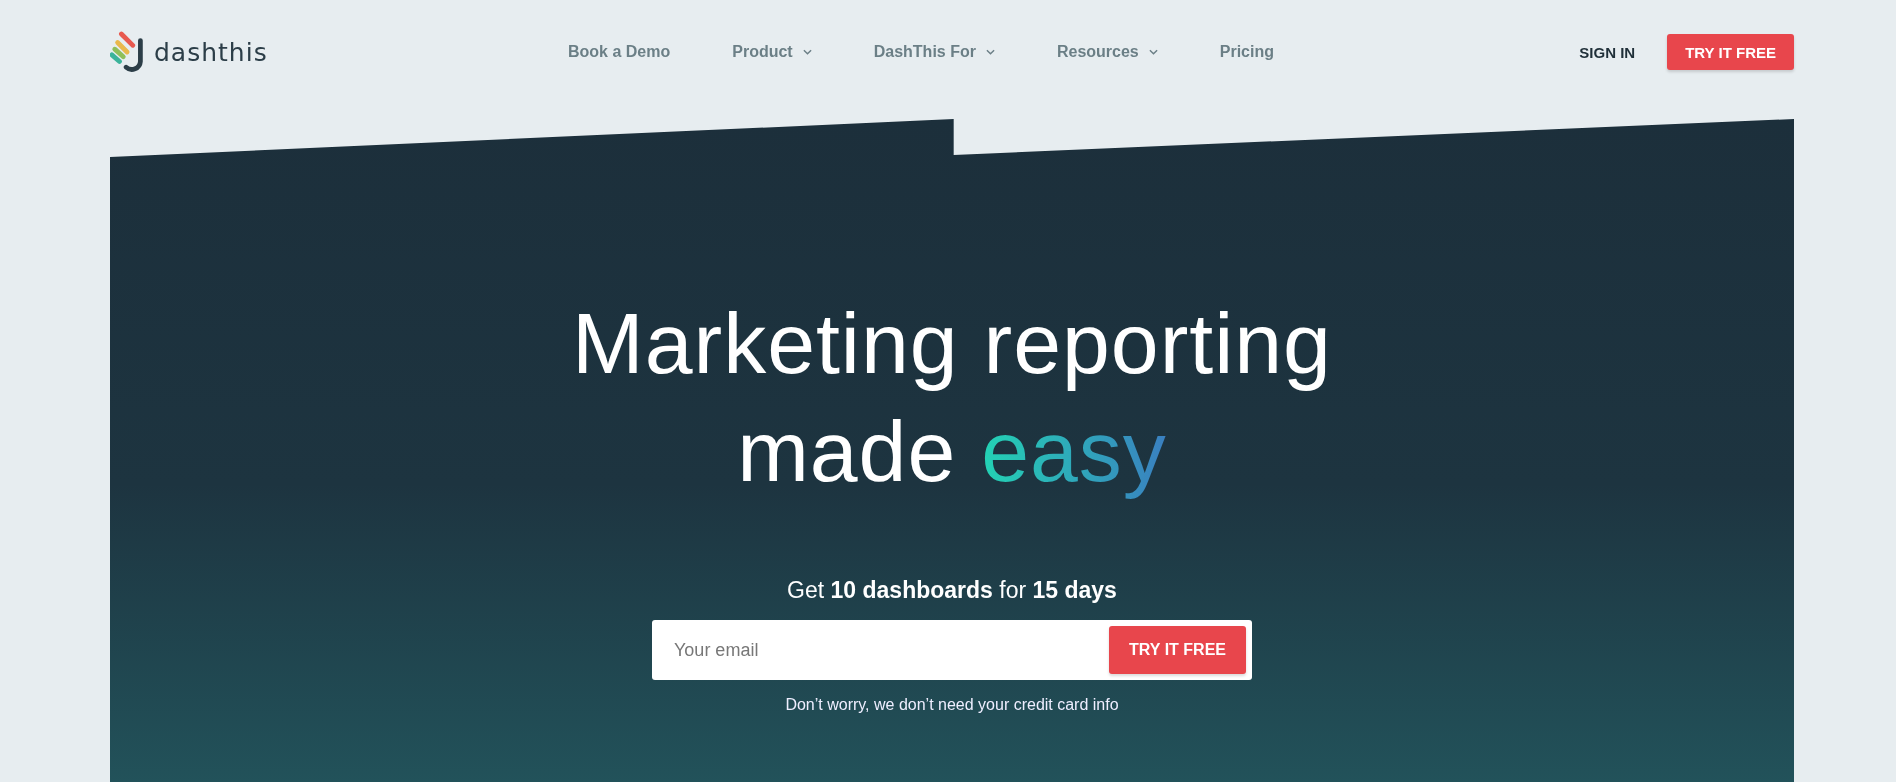  Describe the element at coordinates (952, 397) in the screenshot. I see `headline: Marketing reporting made easy` at that location.